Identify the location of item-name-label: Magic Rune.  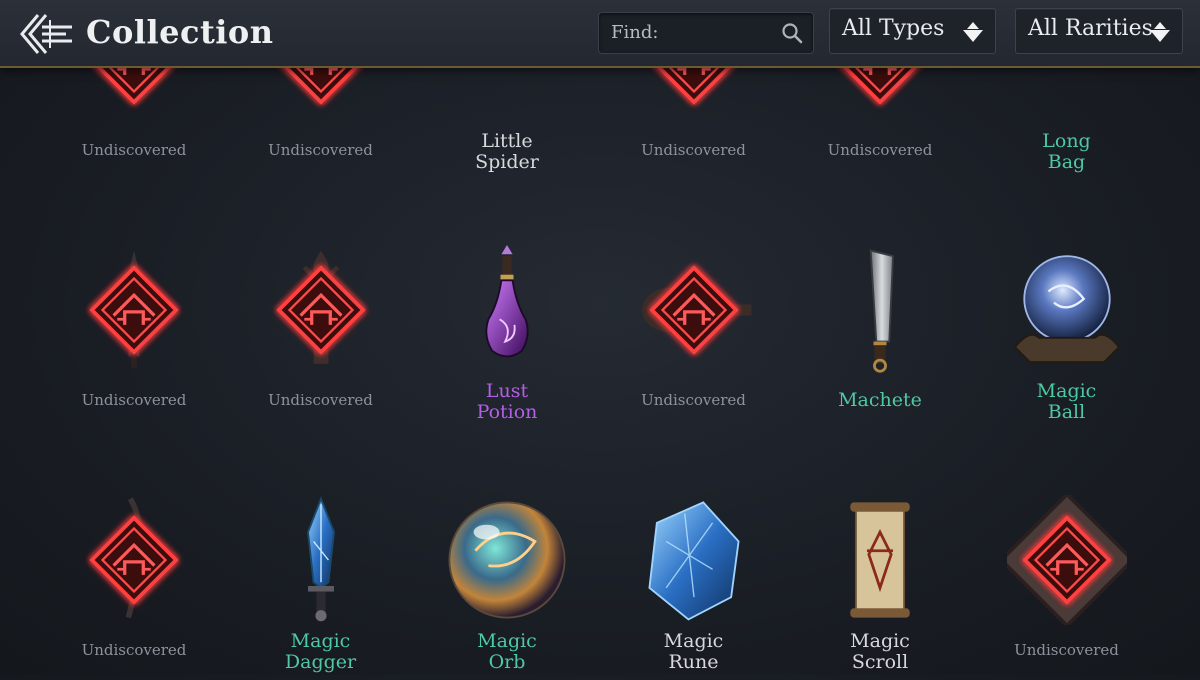
(694, 652).